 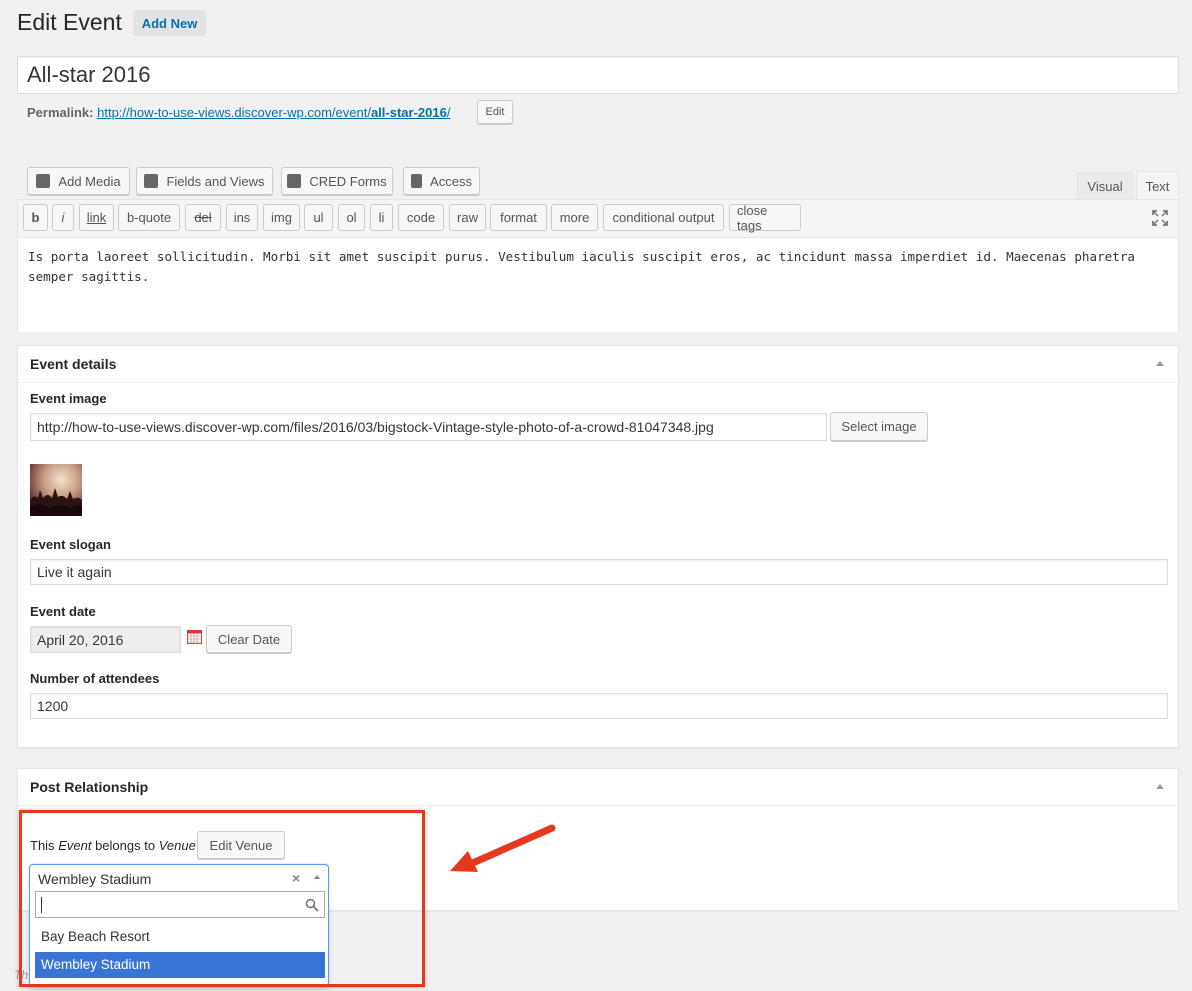 I want to click on event-details-title: Event details, so click(x=598, y=364).